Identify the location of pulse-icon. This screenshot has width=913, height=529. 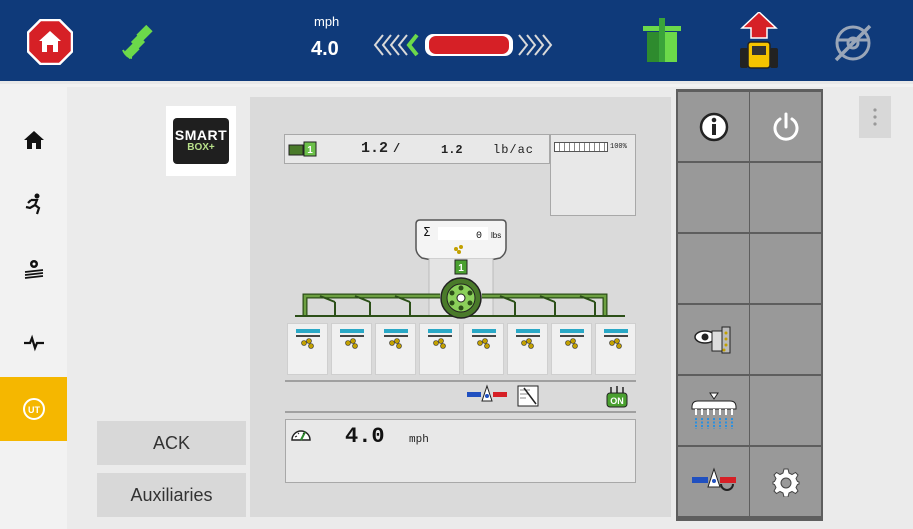
(33, 343).